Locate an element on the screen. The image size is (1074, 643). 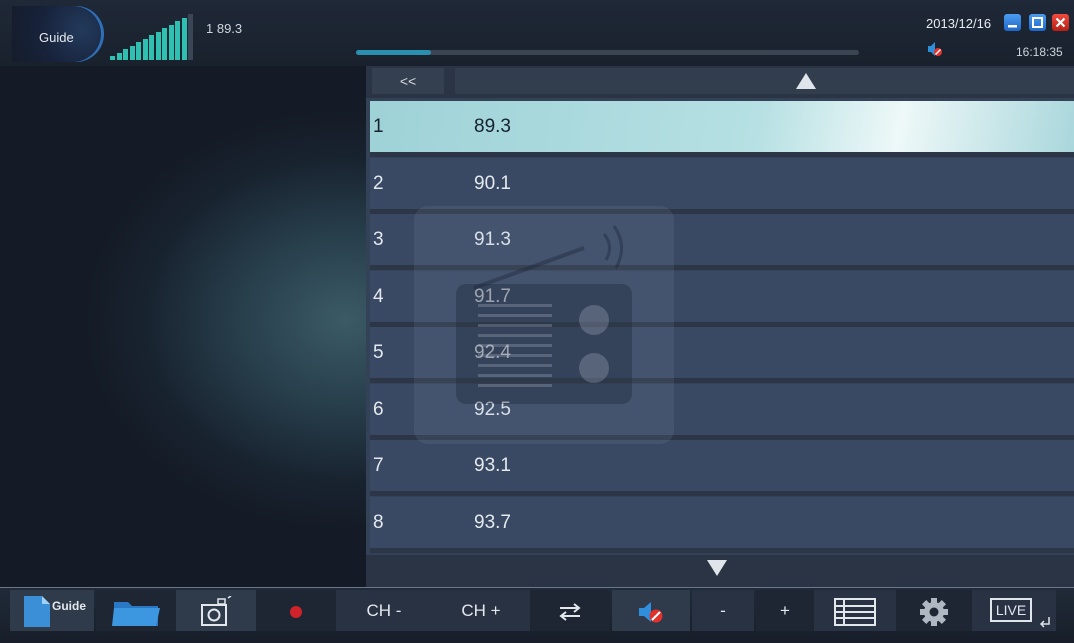
channel-frequency: 93.1 is located at coordinates (492, 465).